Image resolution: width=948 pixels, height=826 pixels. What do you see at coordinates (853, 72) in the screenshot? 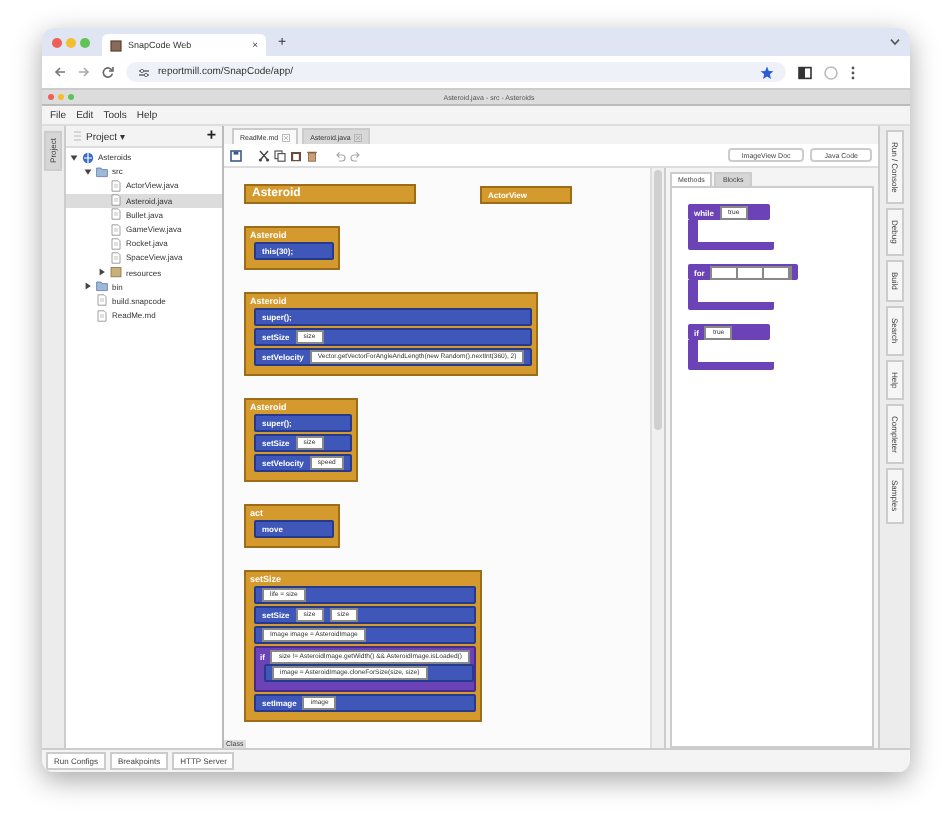
I see `more-menu-icon` at bounding box center [853, 72].